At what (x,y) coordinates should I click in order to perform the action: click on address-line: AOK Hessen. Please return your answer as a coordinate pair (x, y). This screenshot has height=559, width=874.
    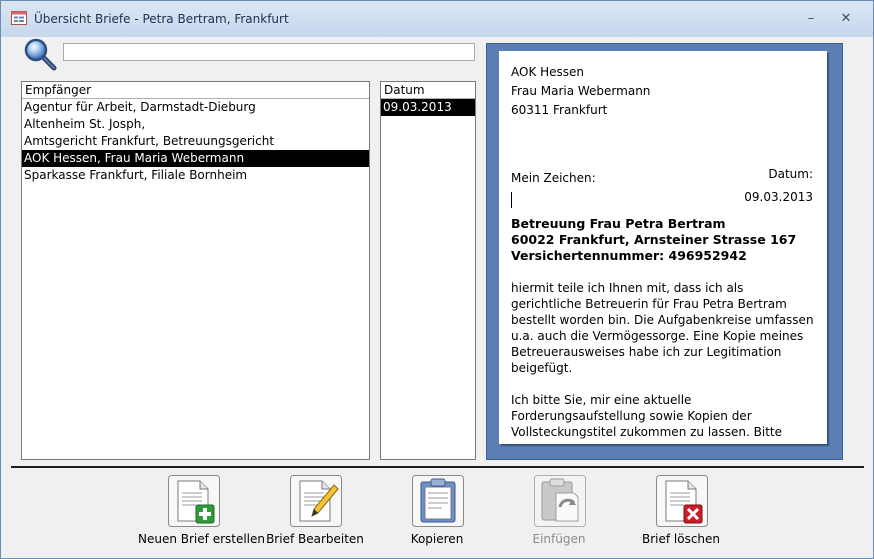
    Looking at the image, I should click on (548, 72).